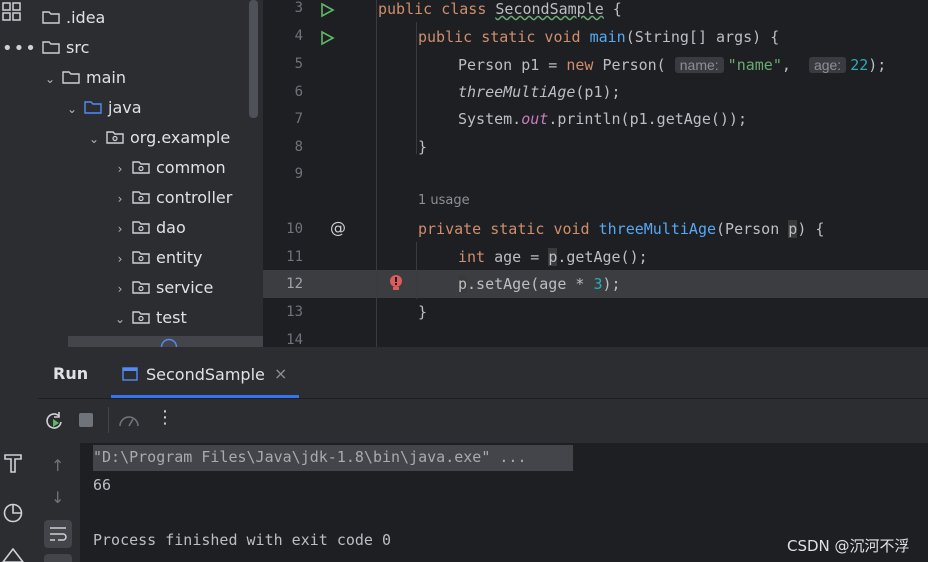  I want to click on tree-item-idea: .idea, so click(71, 18).